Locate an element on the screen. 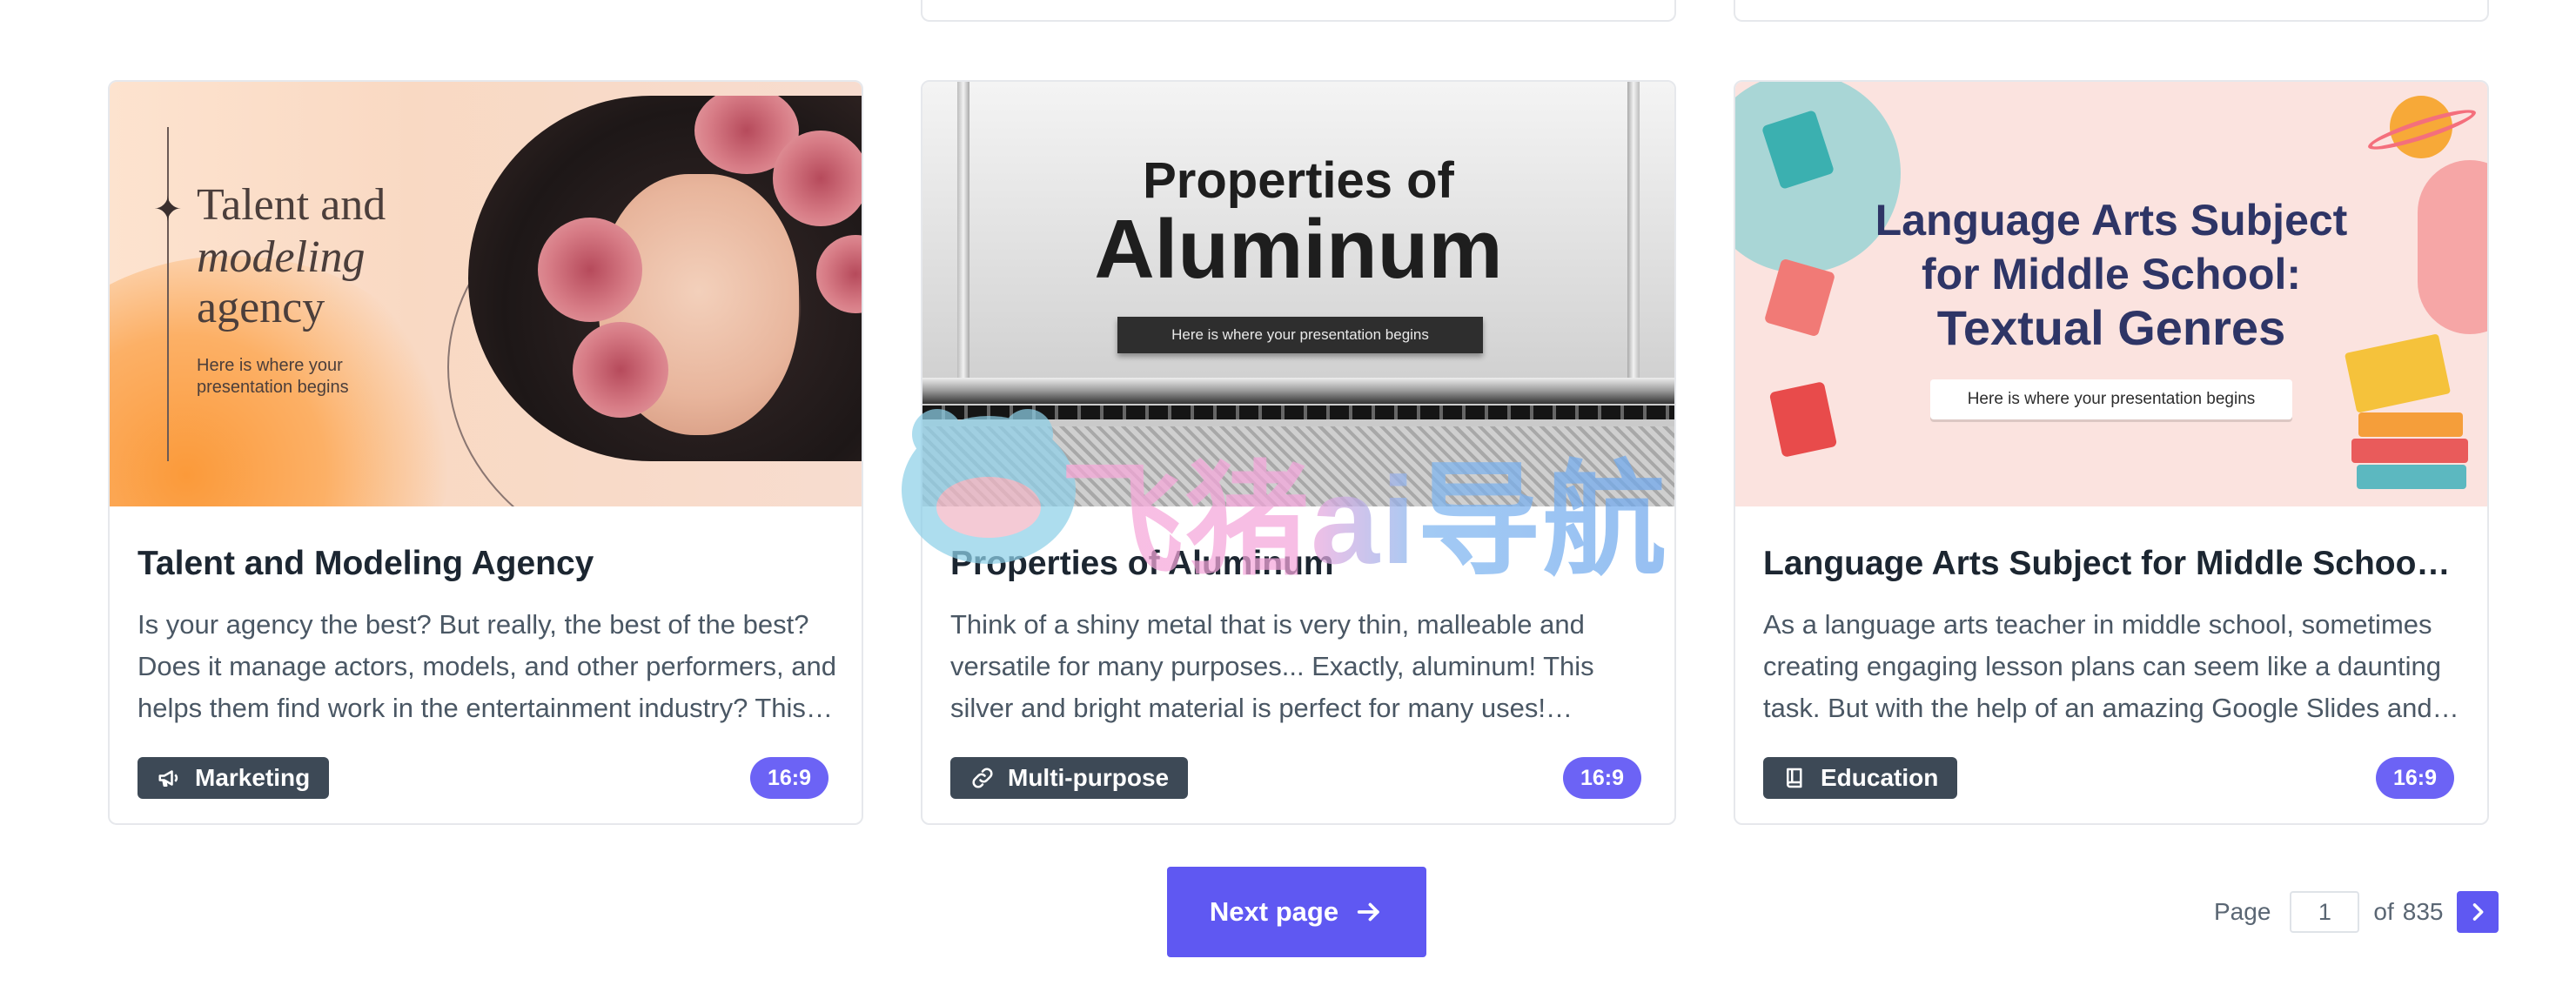 The height and width of the screenshot is (999, 2576). thumb-title-line: Aluminum is located at coordinates (1298, 250).